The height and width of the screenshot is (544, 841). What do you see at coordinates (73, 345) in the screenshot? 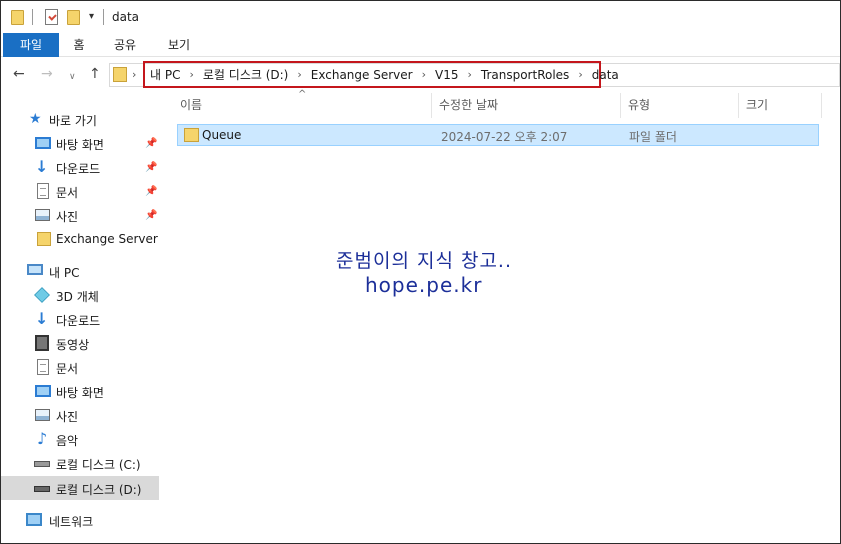
I see `sidebar-item-label: 동영상` at bounding box center [73, 345].